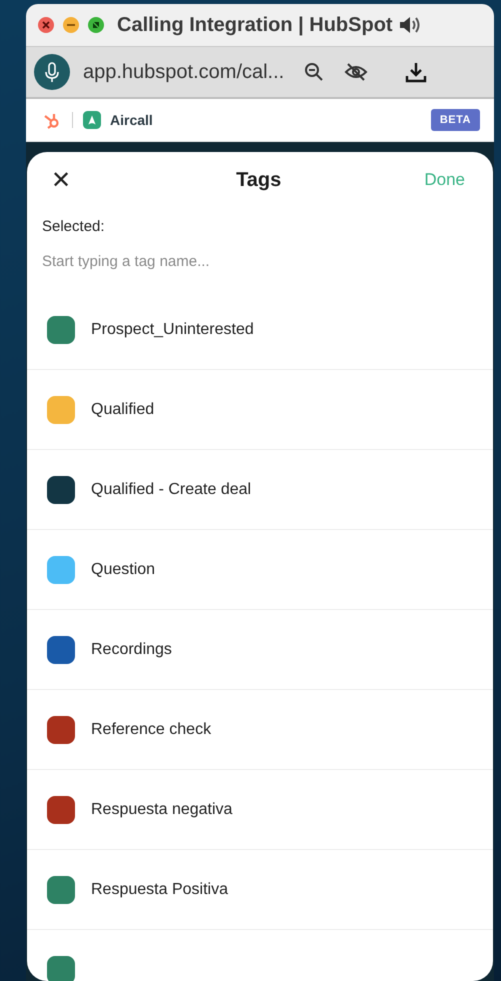  What do you see at coordinates (52, 72) in the screenshot?
I see `microphone-icon` at bounding box center [52, 72].